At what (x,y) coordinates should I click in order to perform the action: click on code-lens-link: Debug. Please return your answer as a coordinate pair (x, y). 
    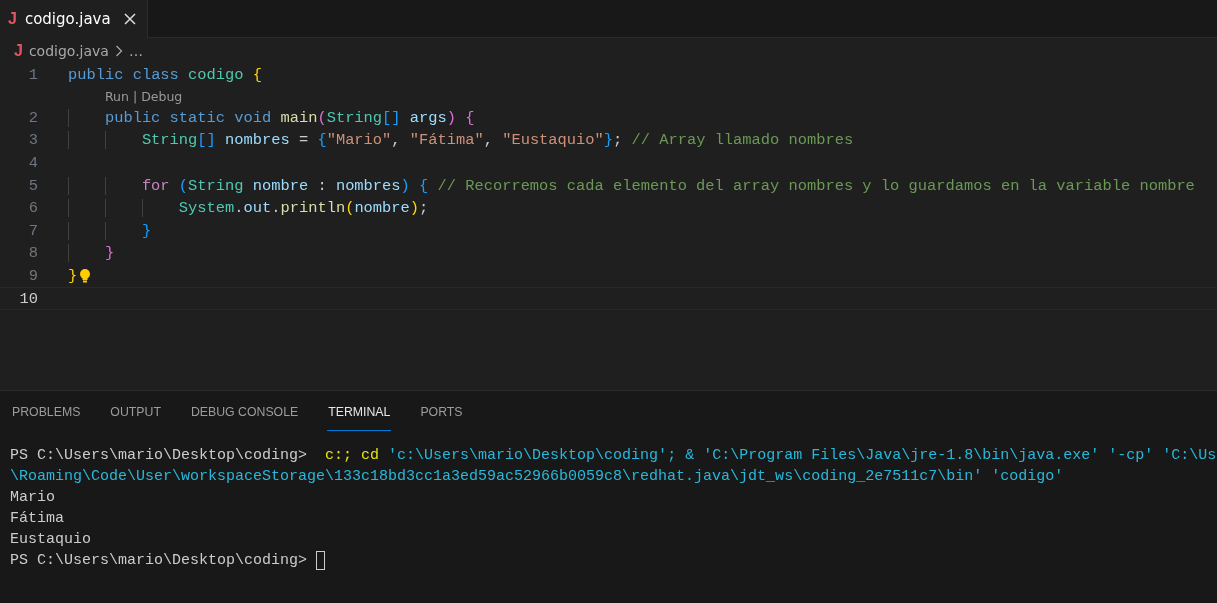
    Looking at the image, I should click on (162, 97).